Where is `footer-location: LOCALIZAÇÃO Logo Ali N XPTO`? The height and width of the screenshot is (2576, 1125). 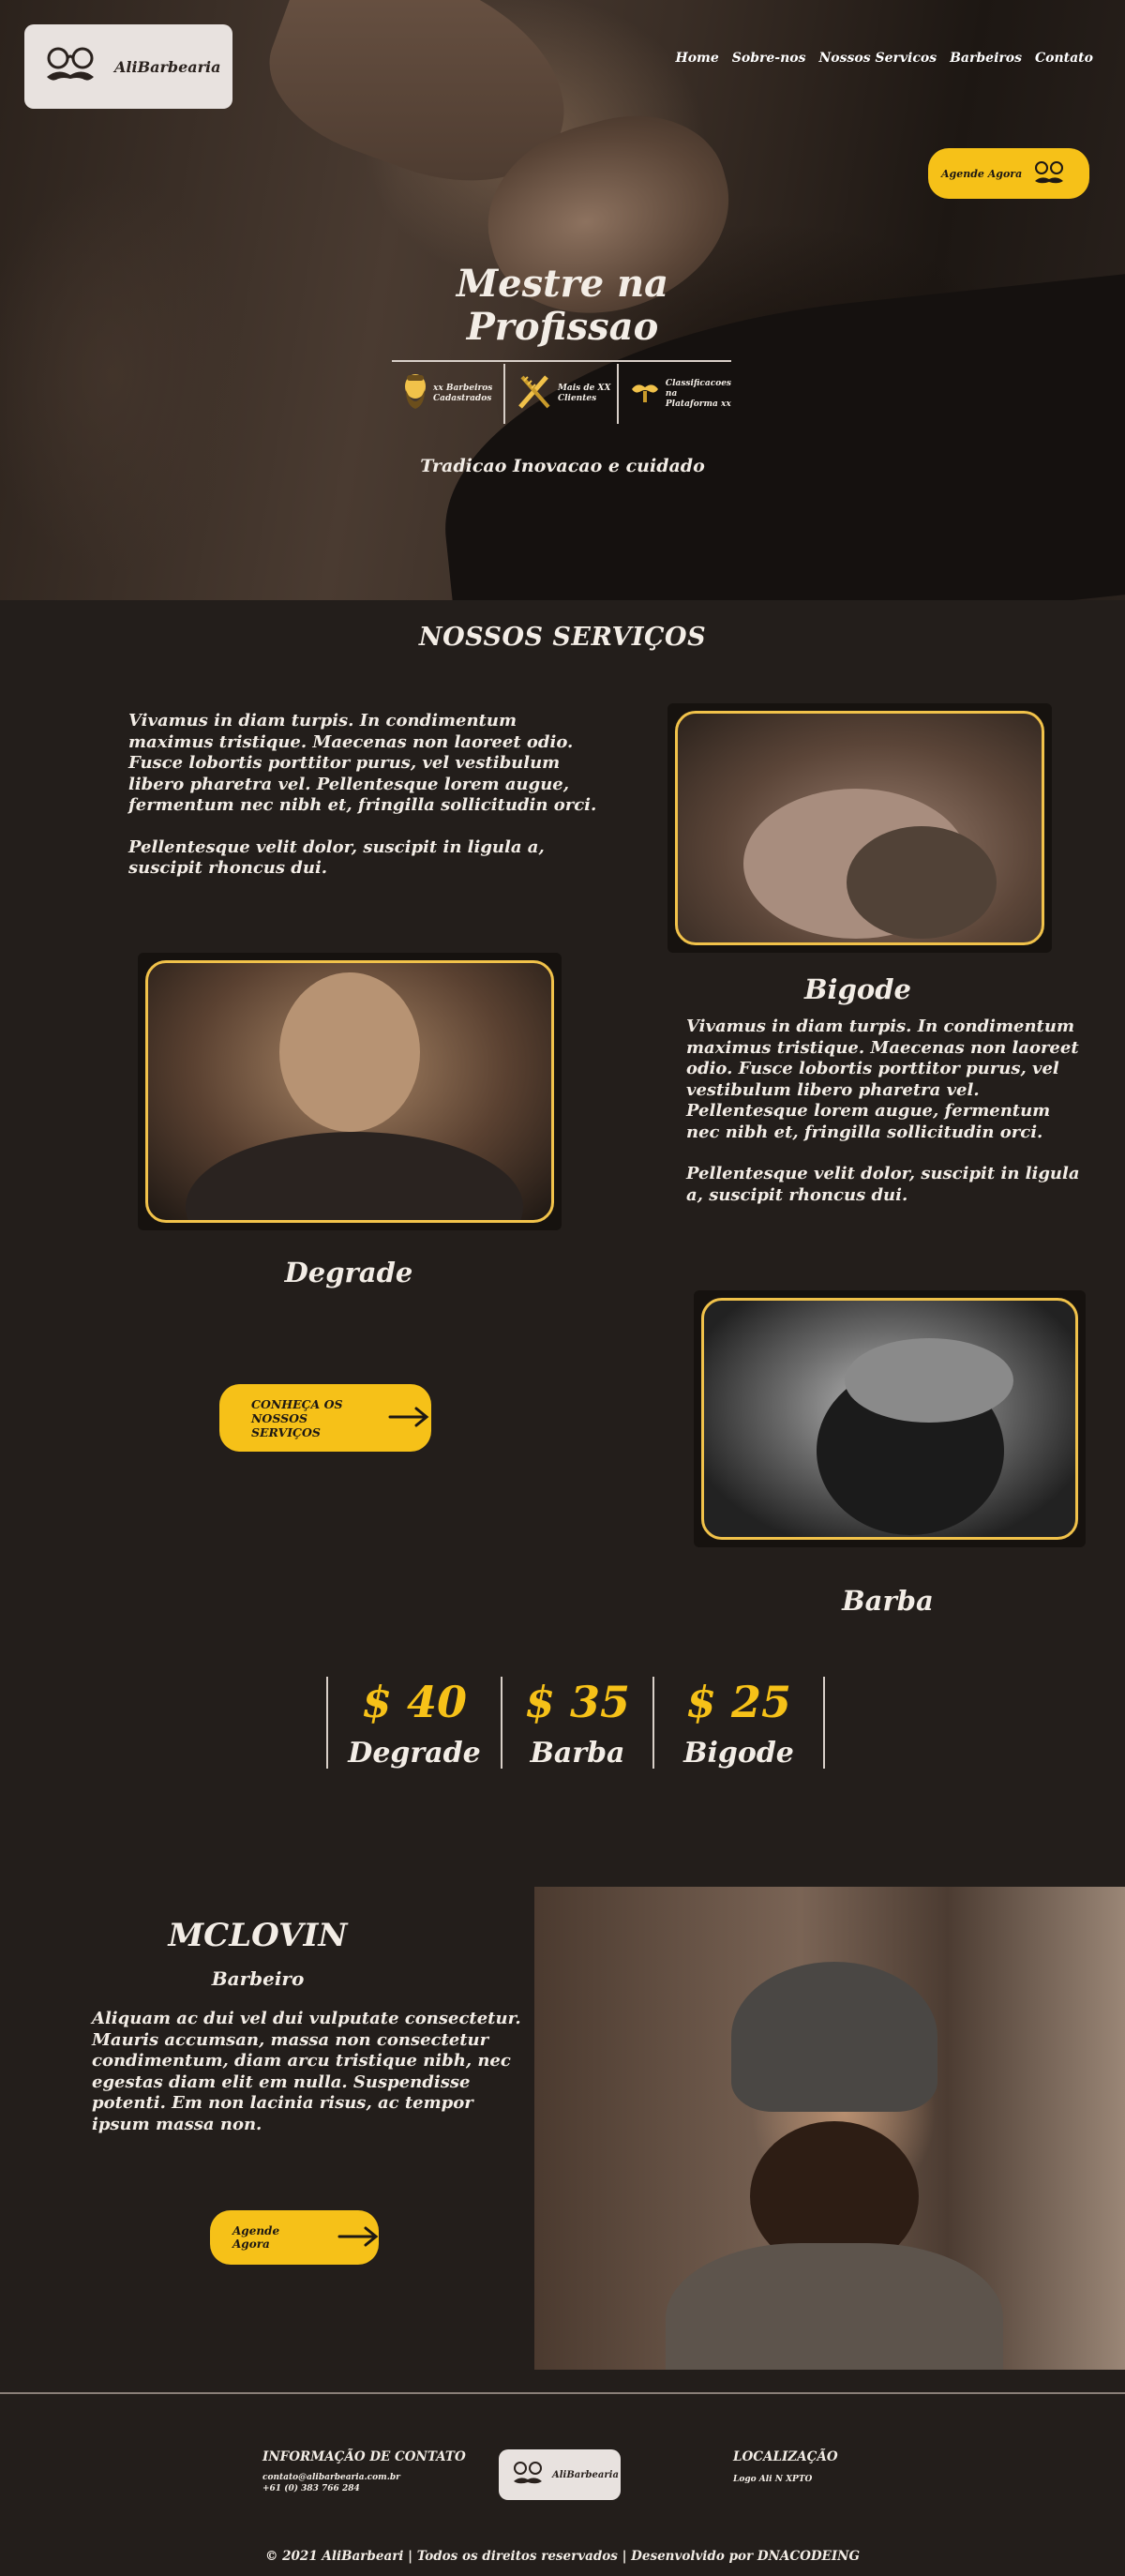 footer-location: LOCALIZAÇÃO Logo Ali N XPTO is located at coordinates (827, 2467).